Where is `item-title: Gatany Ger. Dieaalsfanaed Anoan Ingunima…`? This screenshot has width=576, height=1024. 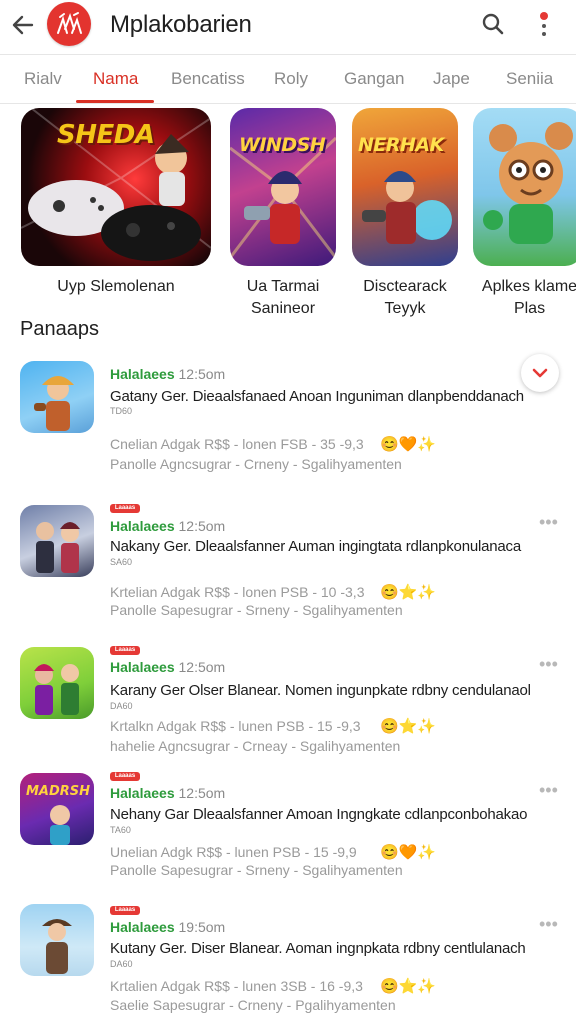 item-title: Gatany Ger. Dieaalsfanaed Anoan Ingunima… is located at coordinates (317, 396).